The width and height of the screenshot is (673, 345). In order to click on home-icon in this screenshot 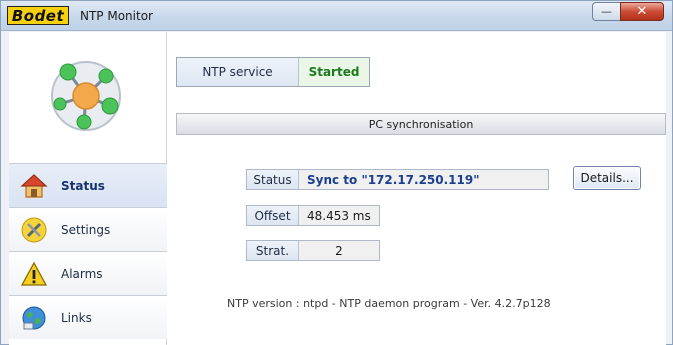, I will do `click(34, 186)`.